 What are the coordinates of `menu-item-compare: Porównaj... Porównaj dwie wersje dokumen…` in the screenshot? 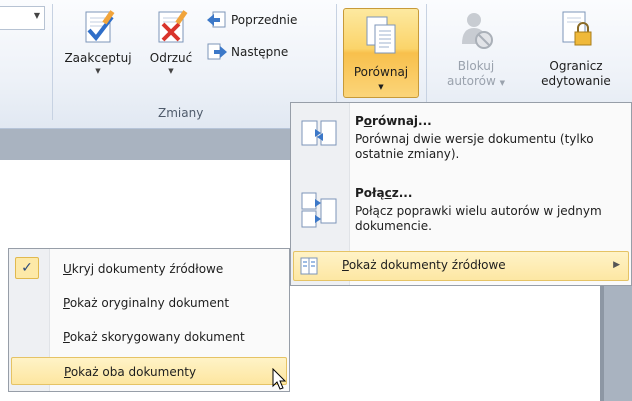 It's located at (461, 140).